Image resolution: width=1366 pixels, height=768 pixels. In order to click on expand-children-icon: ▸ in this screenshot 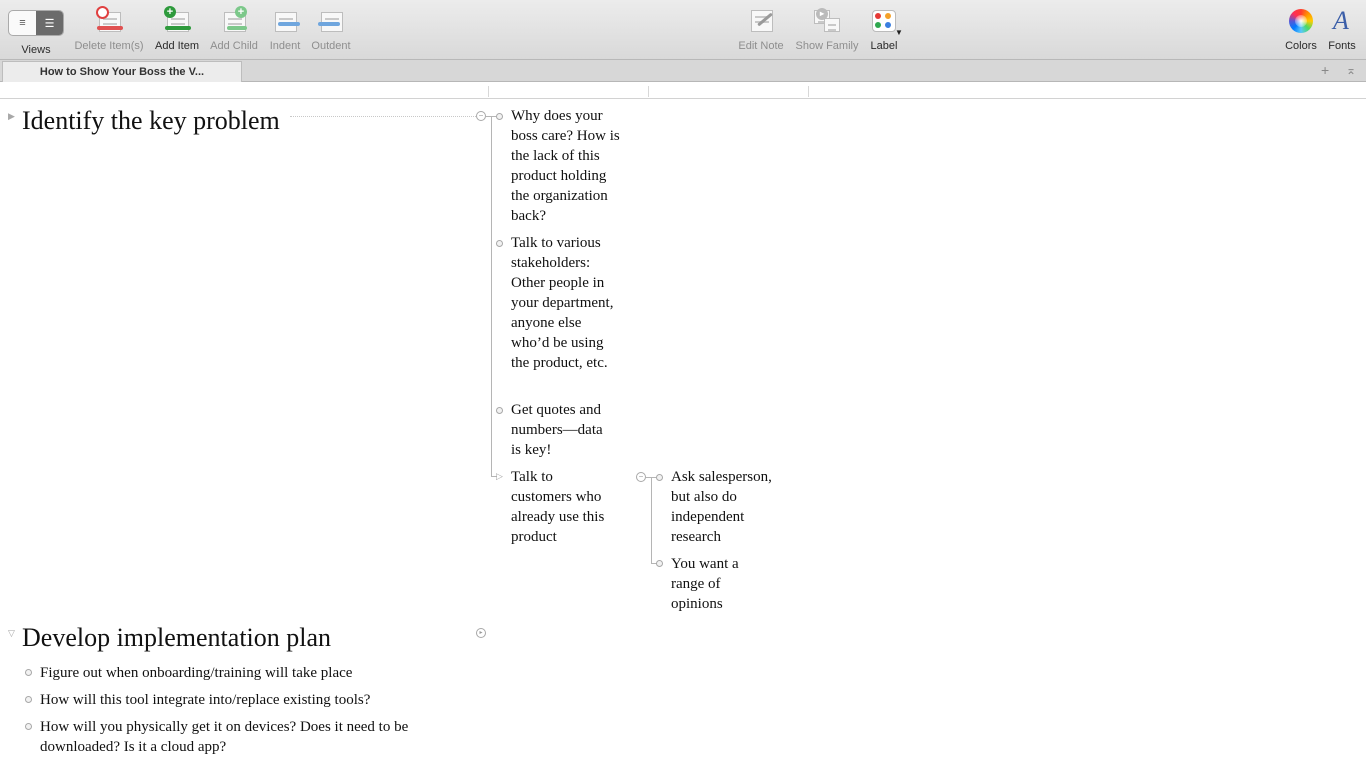, I will do `click(481, 633)`.